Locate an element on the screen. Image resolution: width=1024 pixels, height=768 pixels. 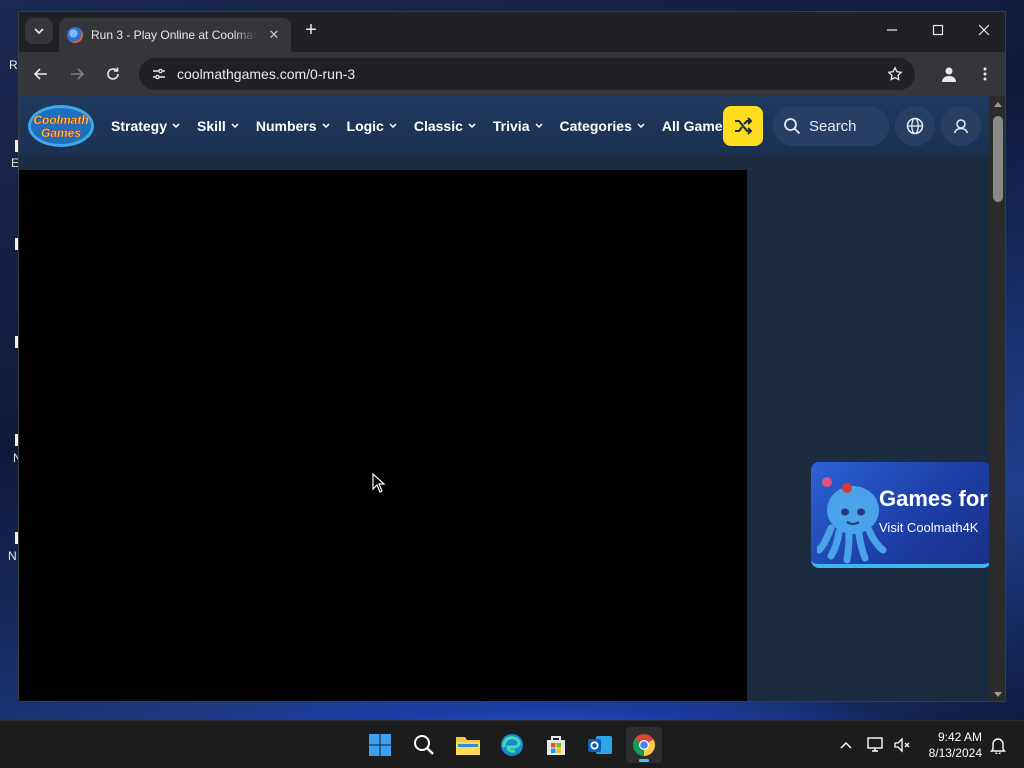
chrome-button is located at coordinates (644, 745).